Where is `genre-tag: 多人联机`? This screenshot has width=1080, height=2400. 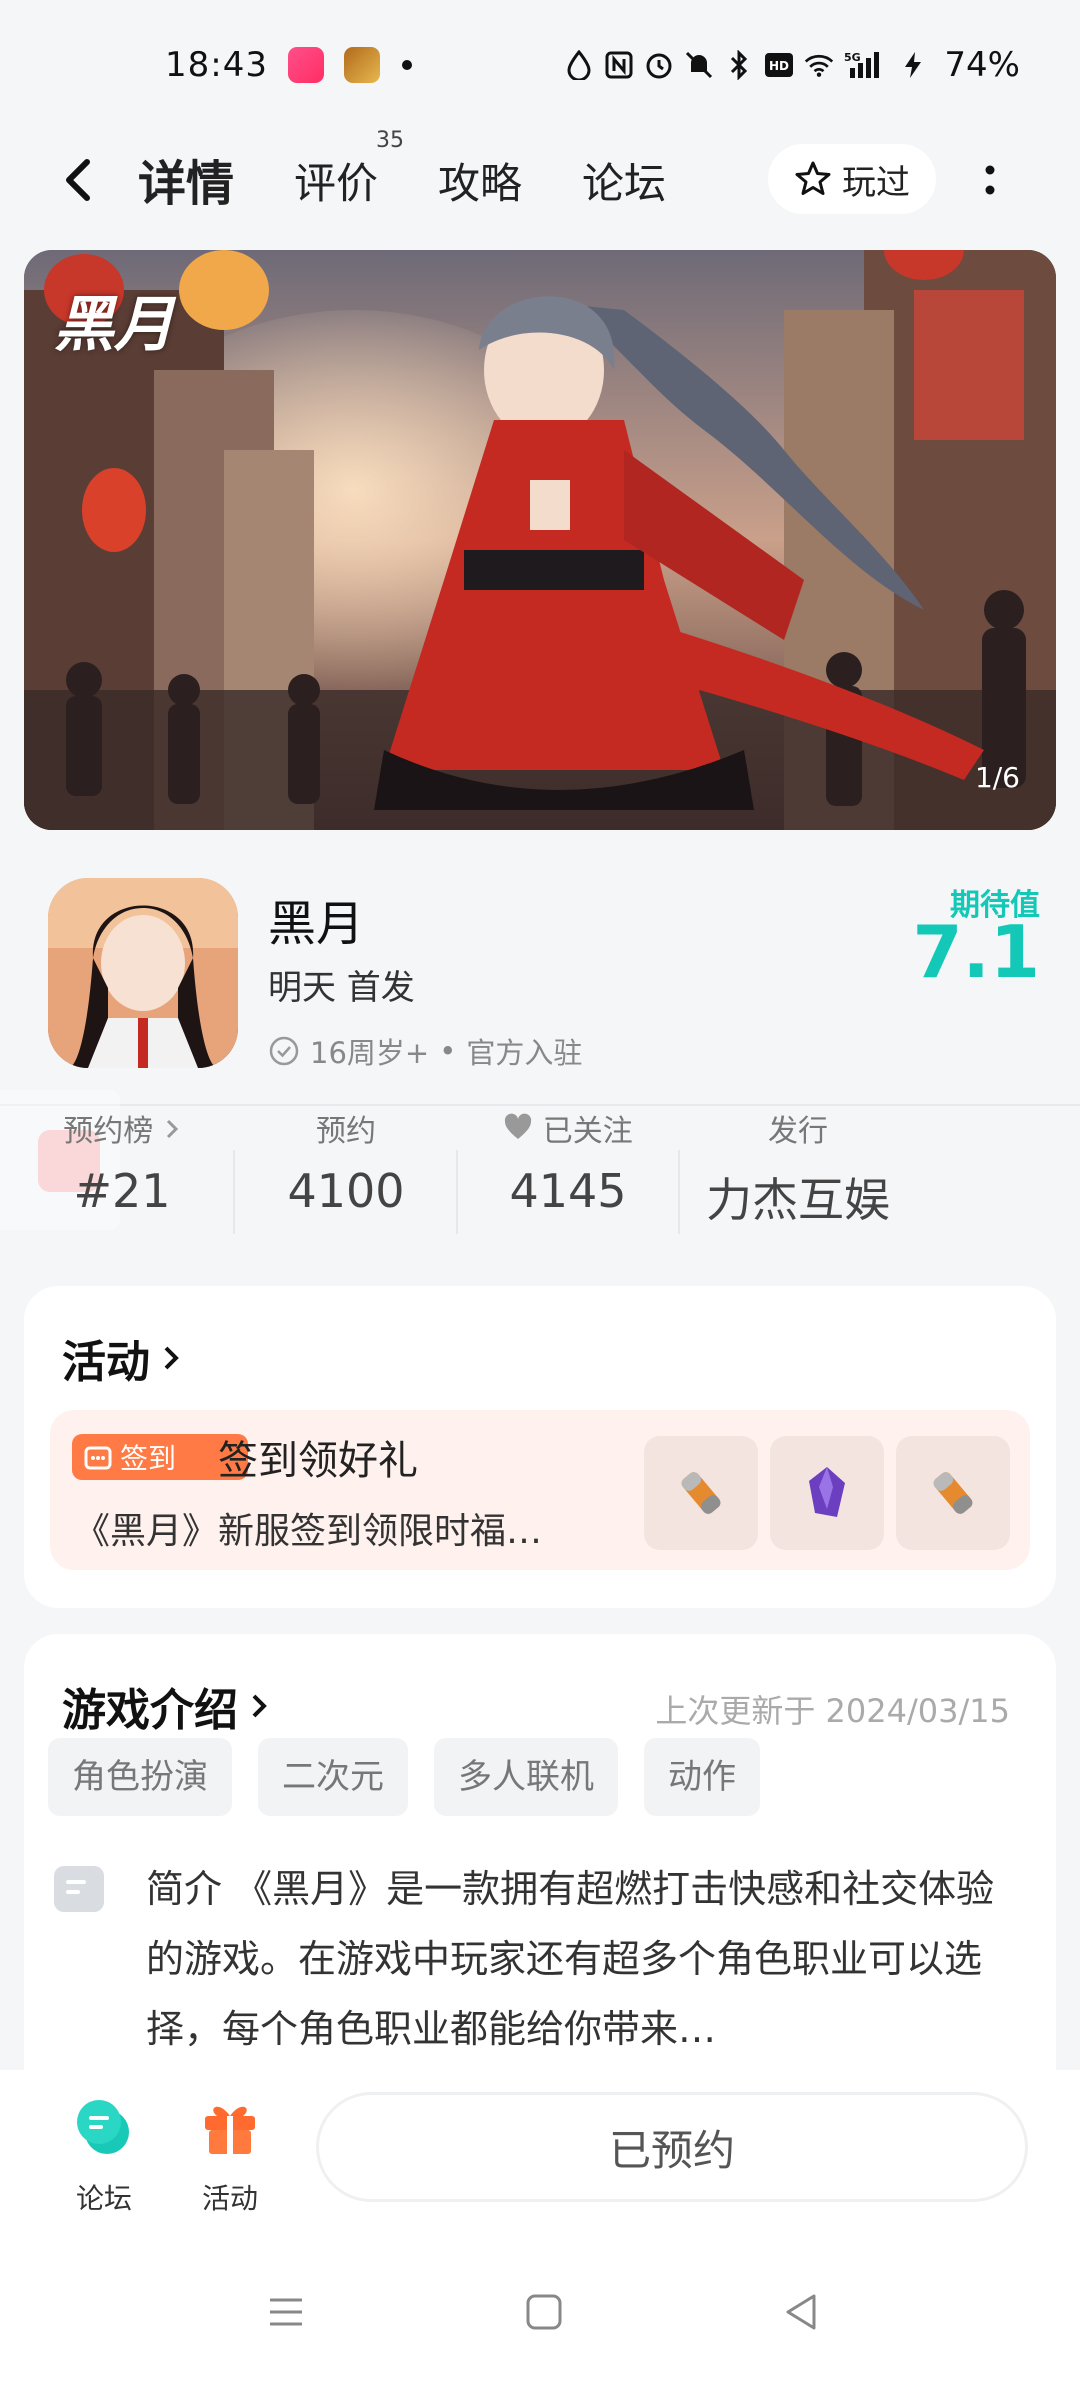
genre-tag: 多人联机 is located at coordinates (526, 1777).